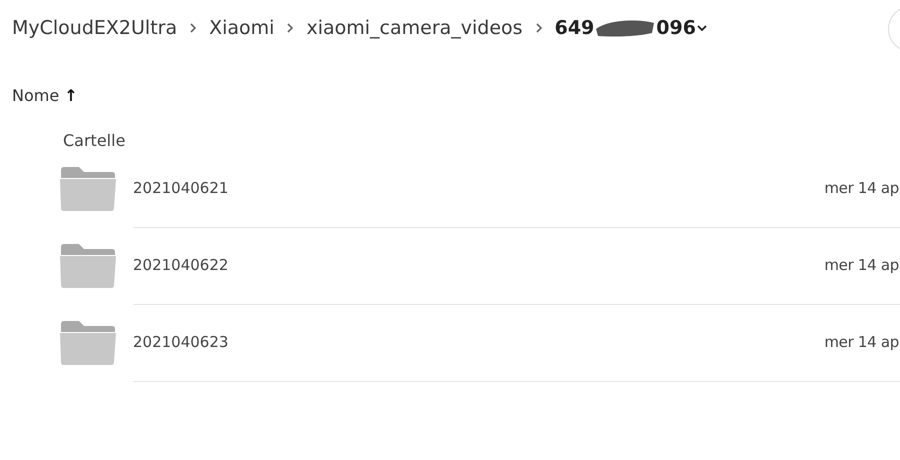  Describe the element at coordinates (241, 28) in the screenshot. I see `breadcrumb-link: Xiaomi` at that location.